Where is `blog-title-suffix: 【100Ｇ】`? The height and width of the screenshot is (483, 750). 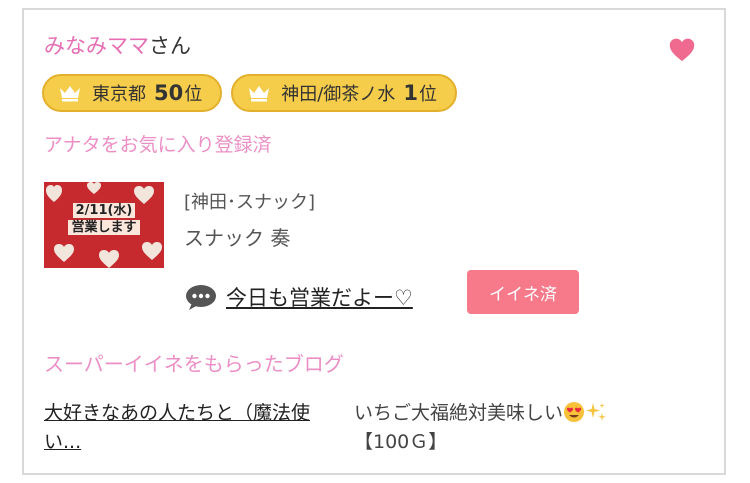 blog-title-suffix: 【100Ｇ】 is located at coordinates (401, 442).